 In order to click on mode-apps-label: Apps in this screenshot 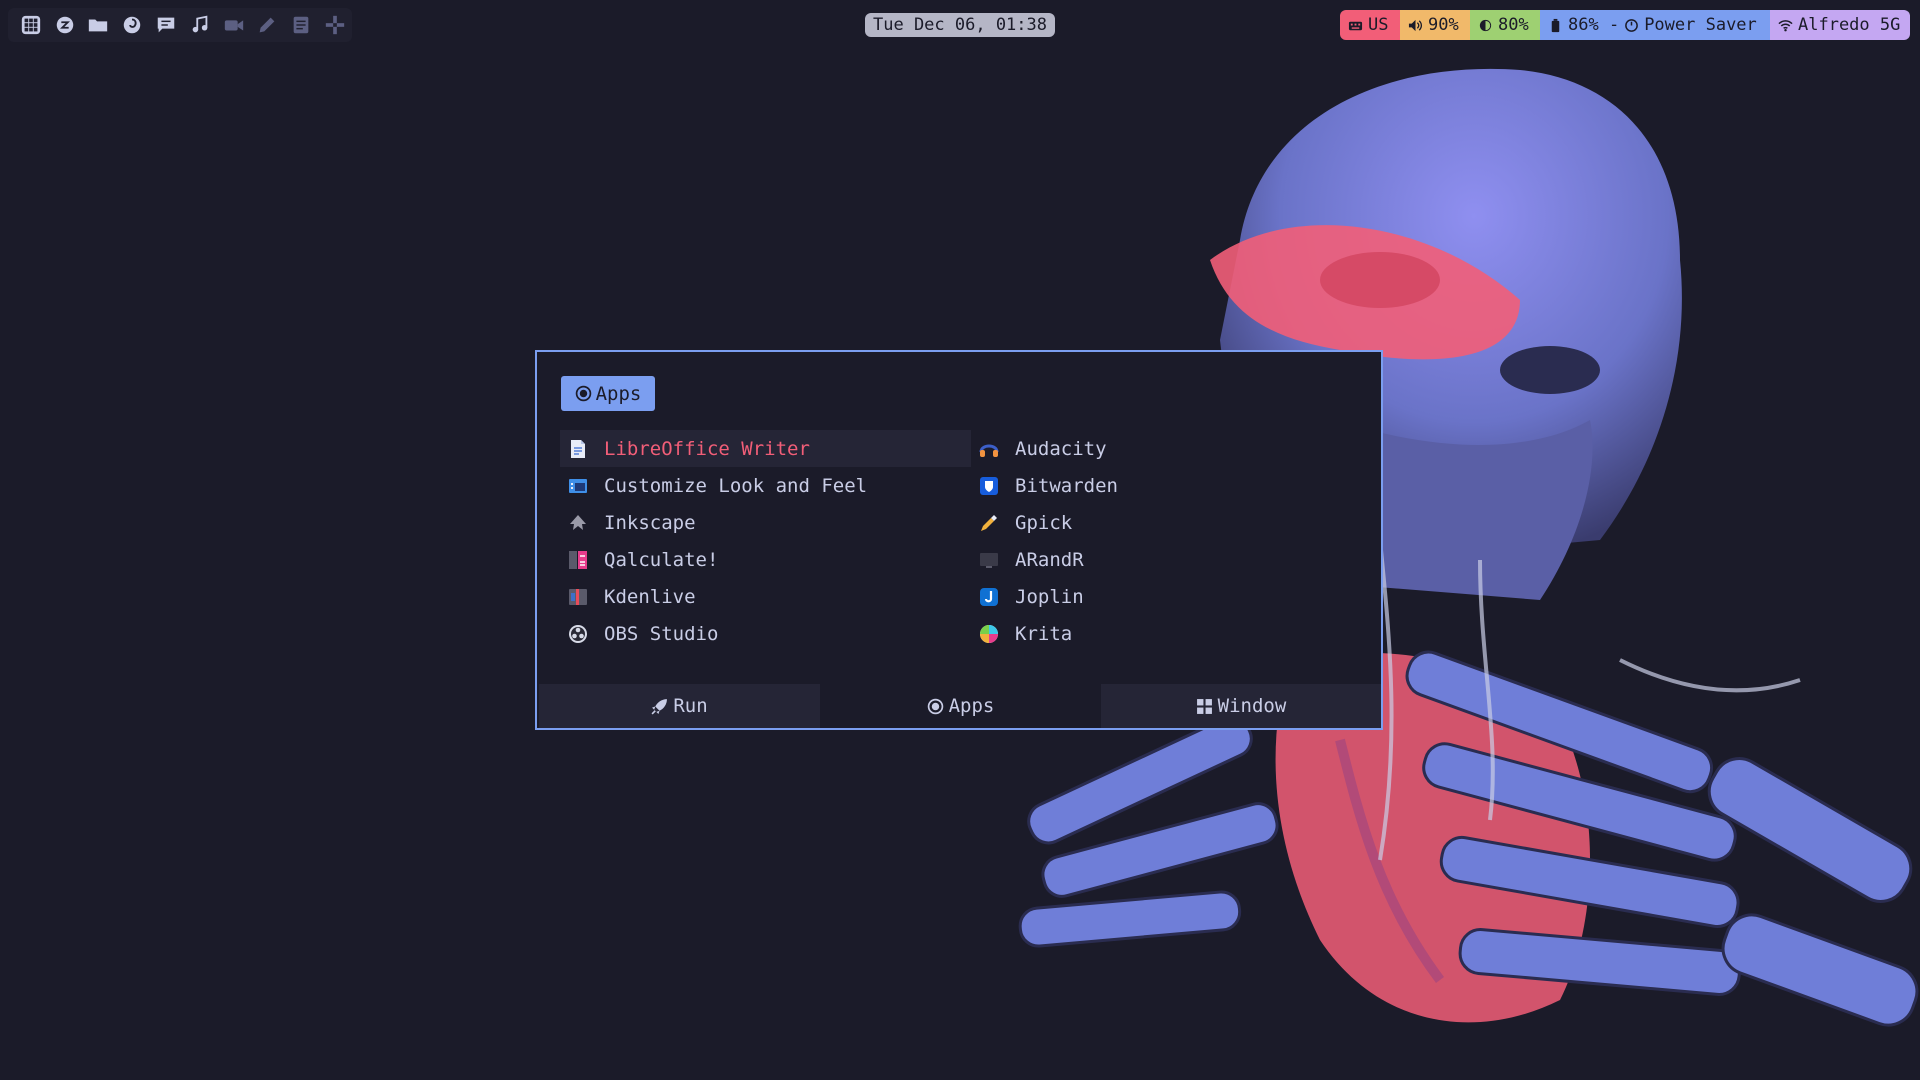, I will do `click(971, 706)`.